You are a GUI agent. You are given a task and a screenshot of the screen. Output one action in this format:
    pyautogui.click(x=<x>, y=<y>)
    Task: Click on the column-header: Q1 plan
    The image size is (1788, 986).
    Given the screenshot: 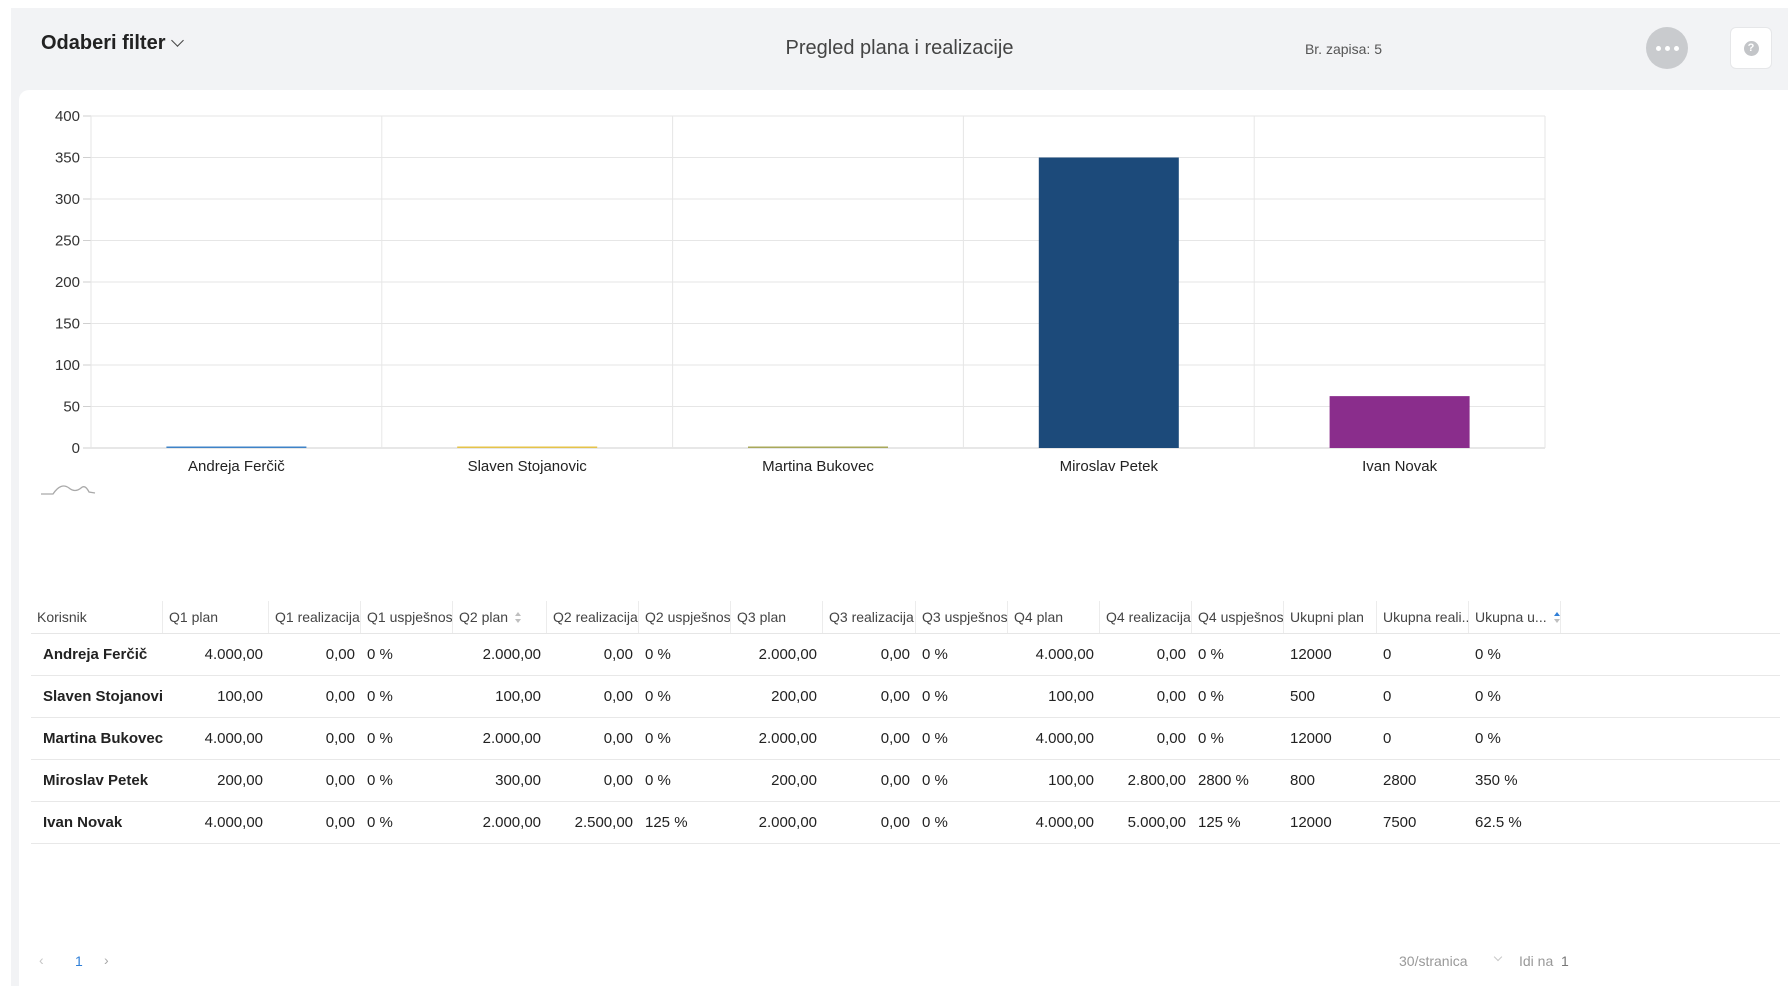 What is the action you would take?
    pyautogui.click(x=216, y=617)
    